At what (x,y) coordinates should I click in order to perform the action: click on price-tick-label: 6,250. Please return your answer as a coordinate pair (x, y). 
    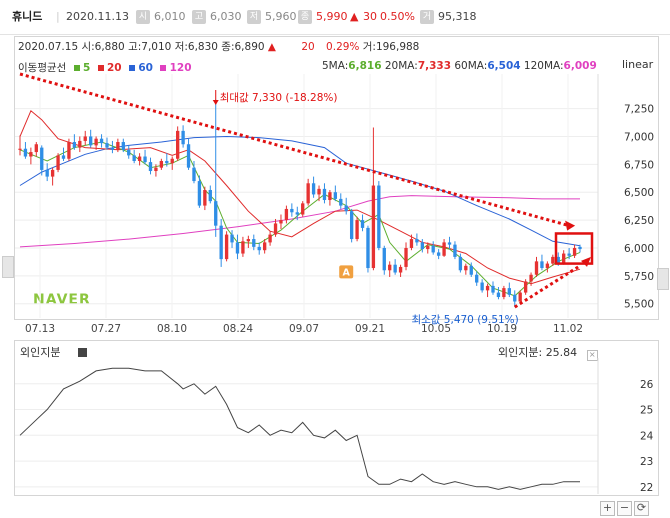
    Looking at the image, I should click on (639, 221).